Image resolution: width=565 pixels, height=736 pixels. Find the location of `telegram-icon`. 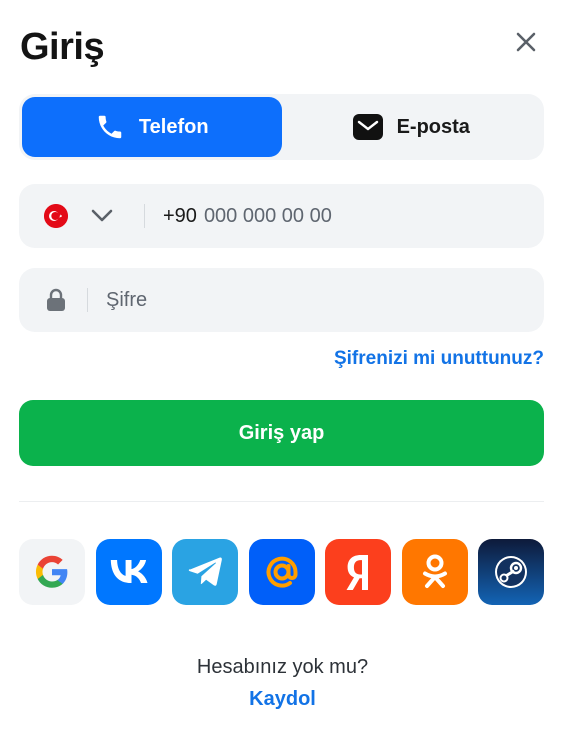

telegram-icon is located at coordinates (205, 571).